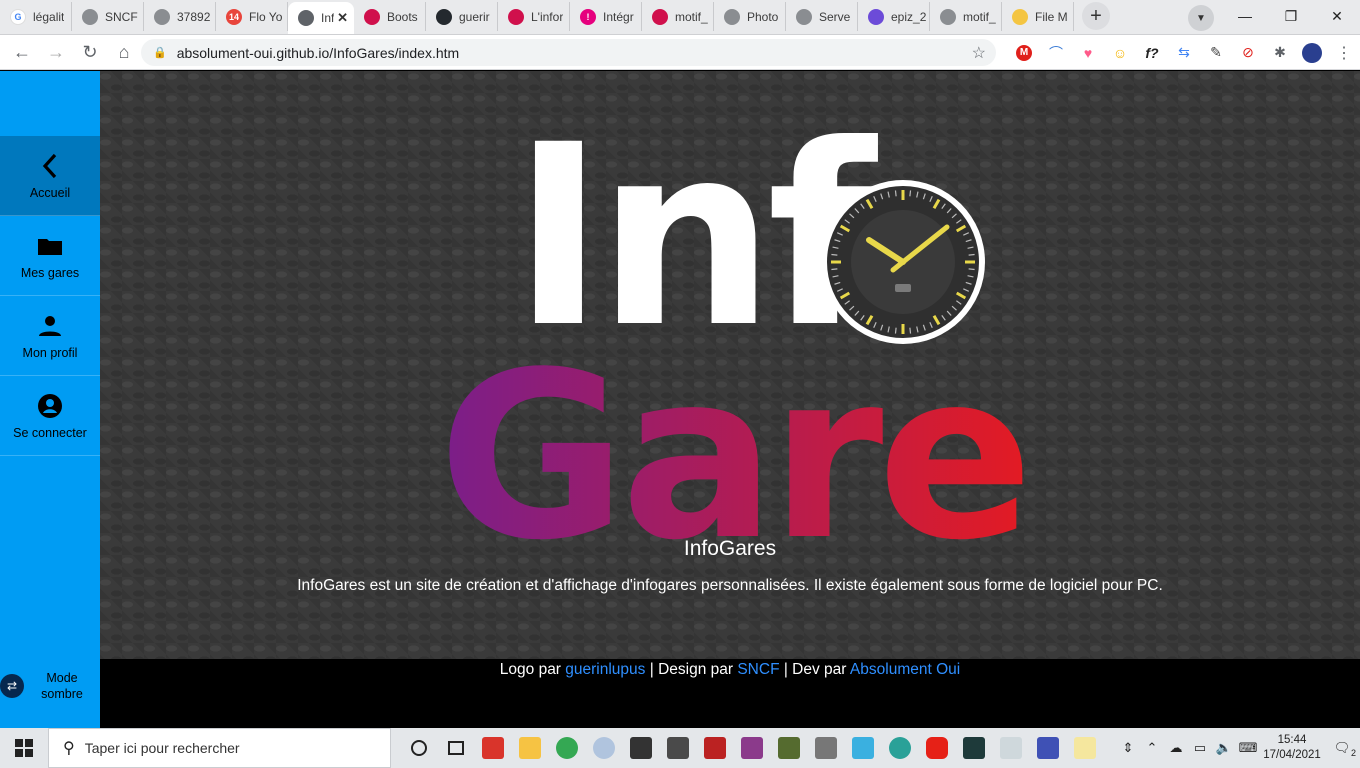  Describe the element at coordinates (1011, 748) in the screenshot. I see `app-chart-icon` at that location.